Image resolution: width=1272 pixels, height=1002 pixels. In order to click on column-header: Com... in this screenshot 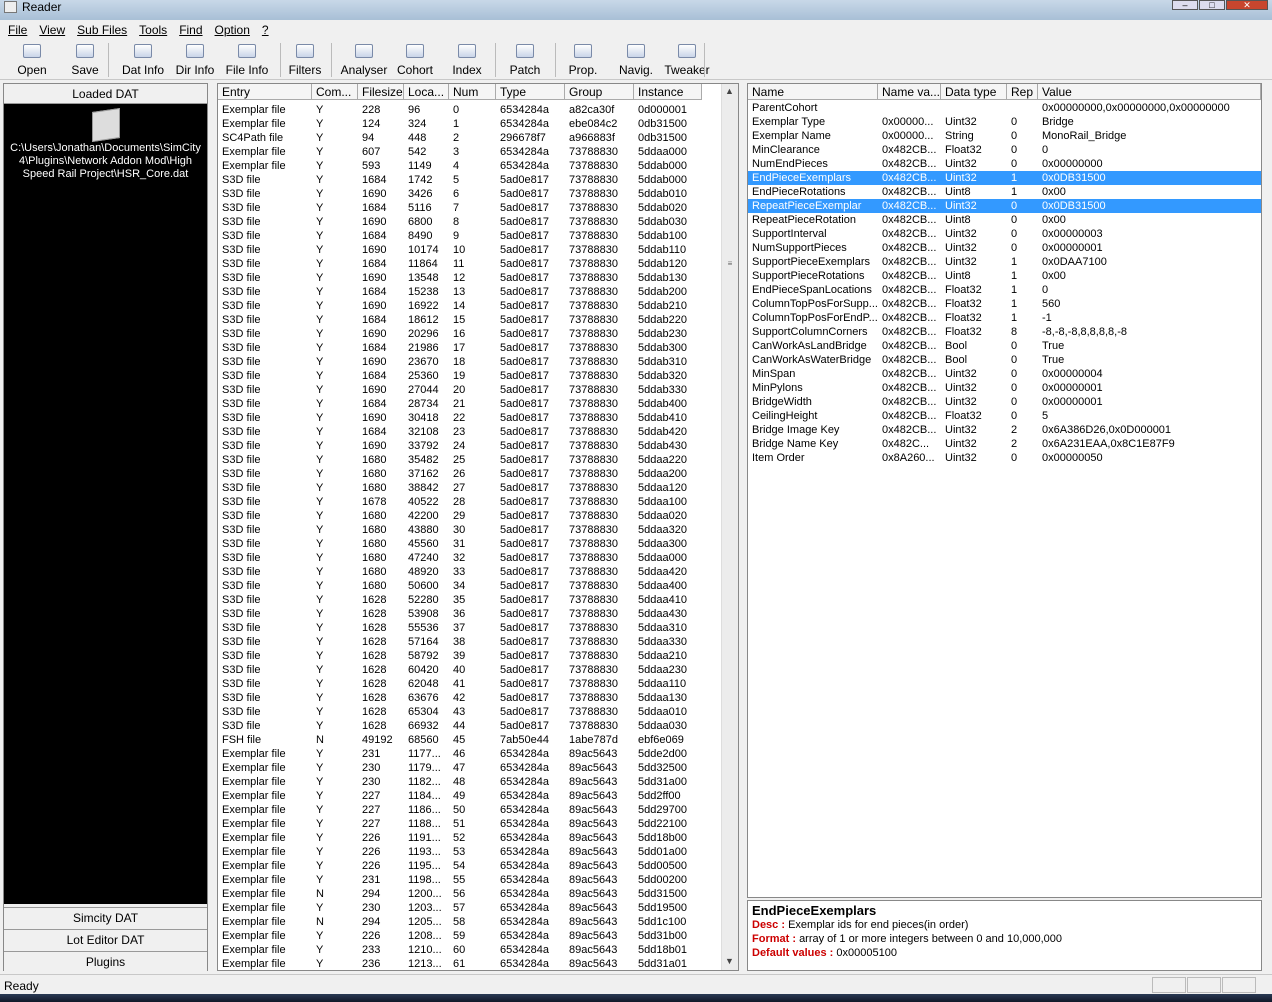, I will do `click(335, 92)`.